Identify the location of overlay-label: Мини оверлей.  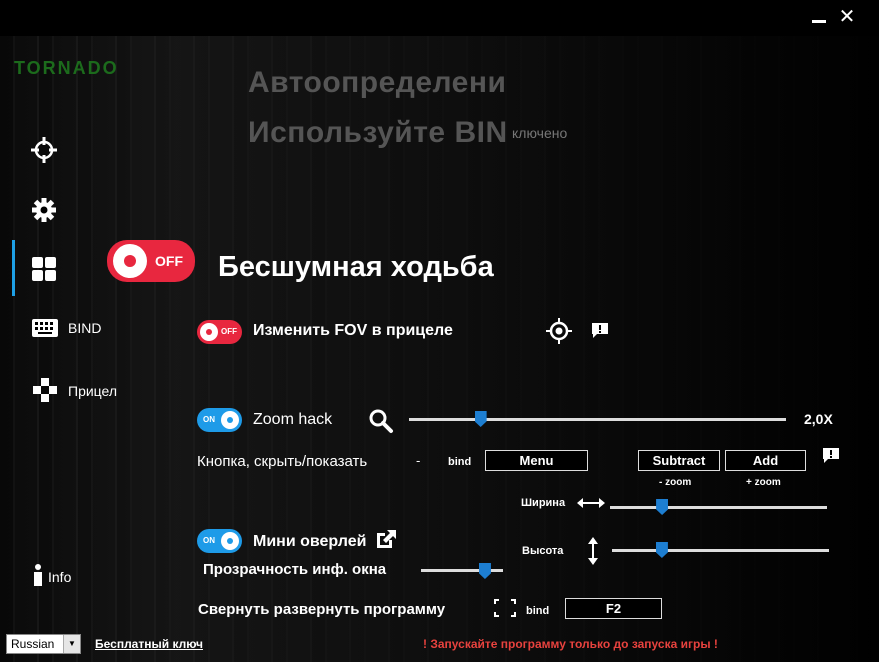
(310, 541).